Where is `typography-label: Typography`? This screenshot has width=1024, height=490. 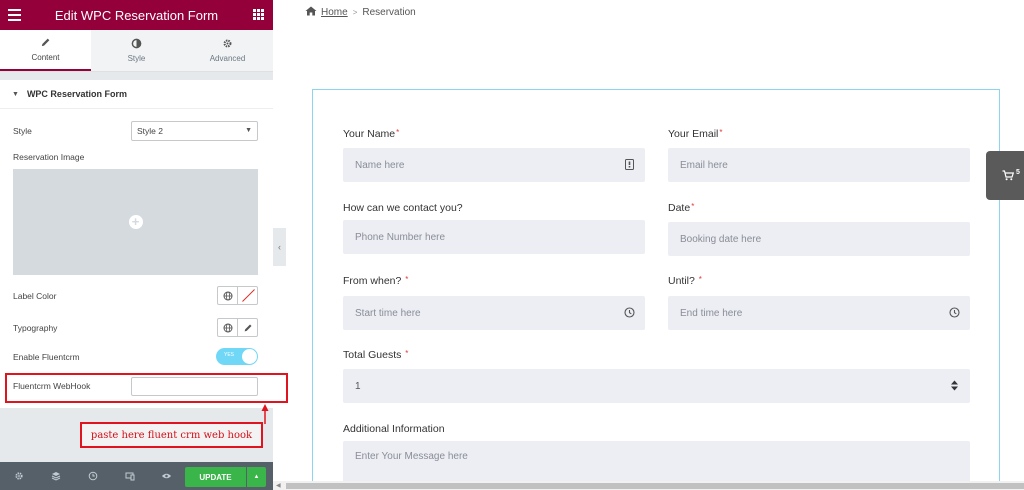 typography-label: Typography is located at coordinates (35, 328).